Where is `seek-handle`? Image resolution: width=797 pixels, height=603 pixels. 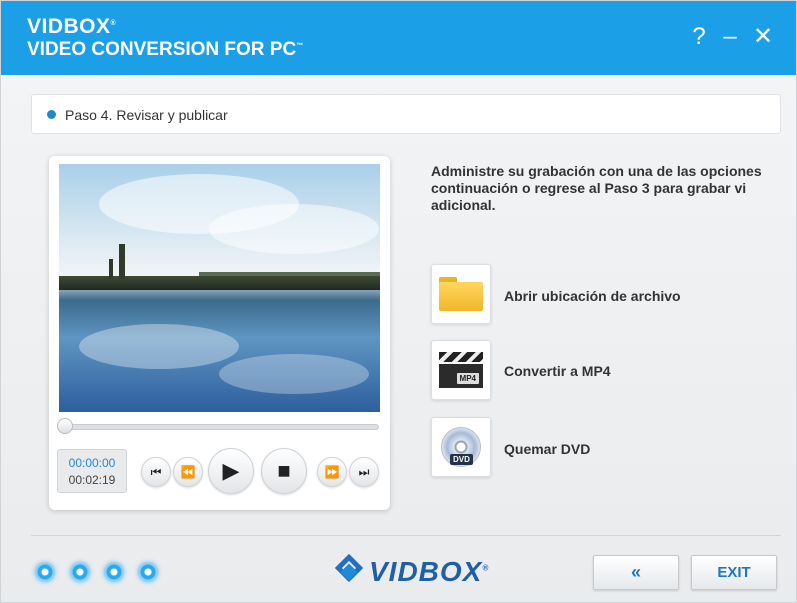
seek-handle is located at coordinates (65, 426).